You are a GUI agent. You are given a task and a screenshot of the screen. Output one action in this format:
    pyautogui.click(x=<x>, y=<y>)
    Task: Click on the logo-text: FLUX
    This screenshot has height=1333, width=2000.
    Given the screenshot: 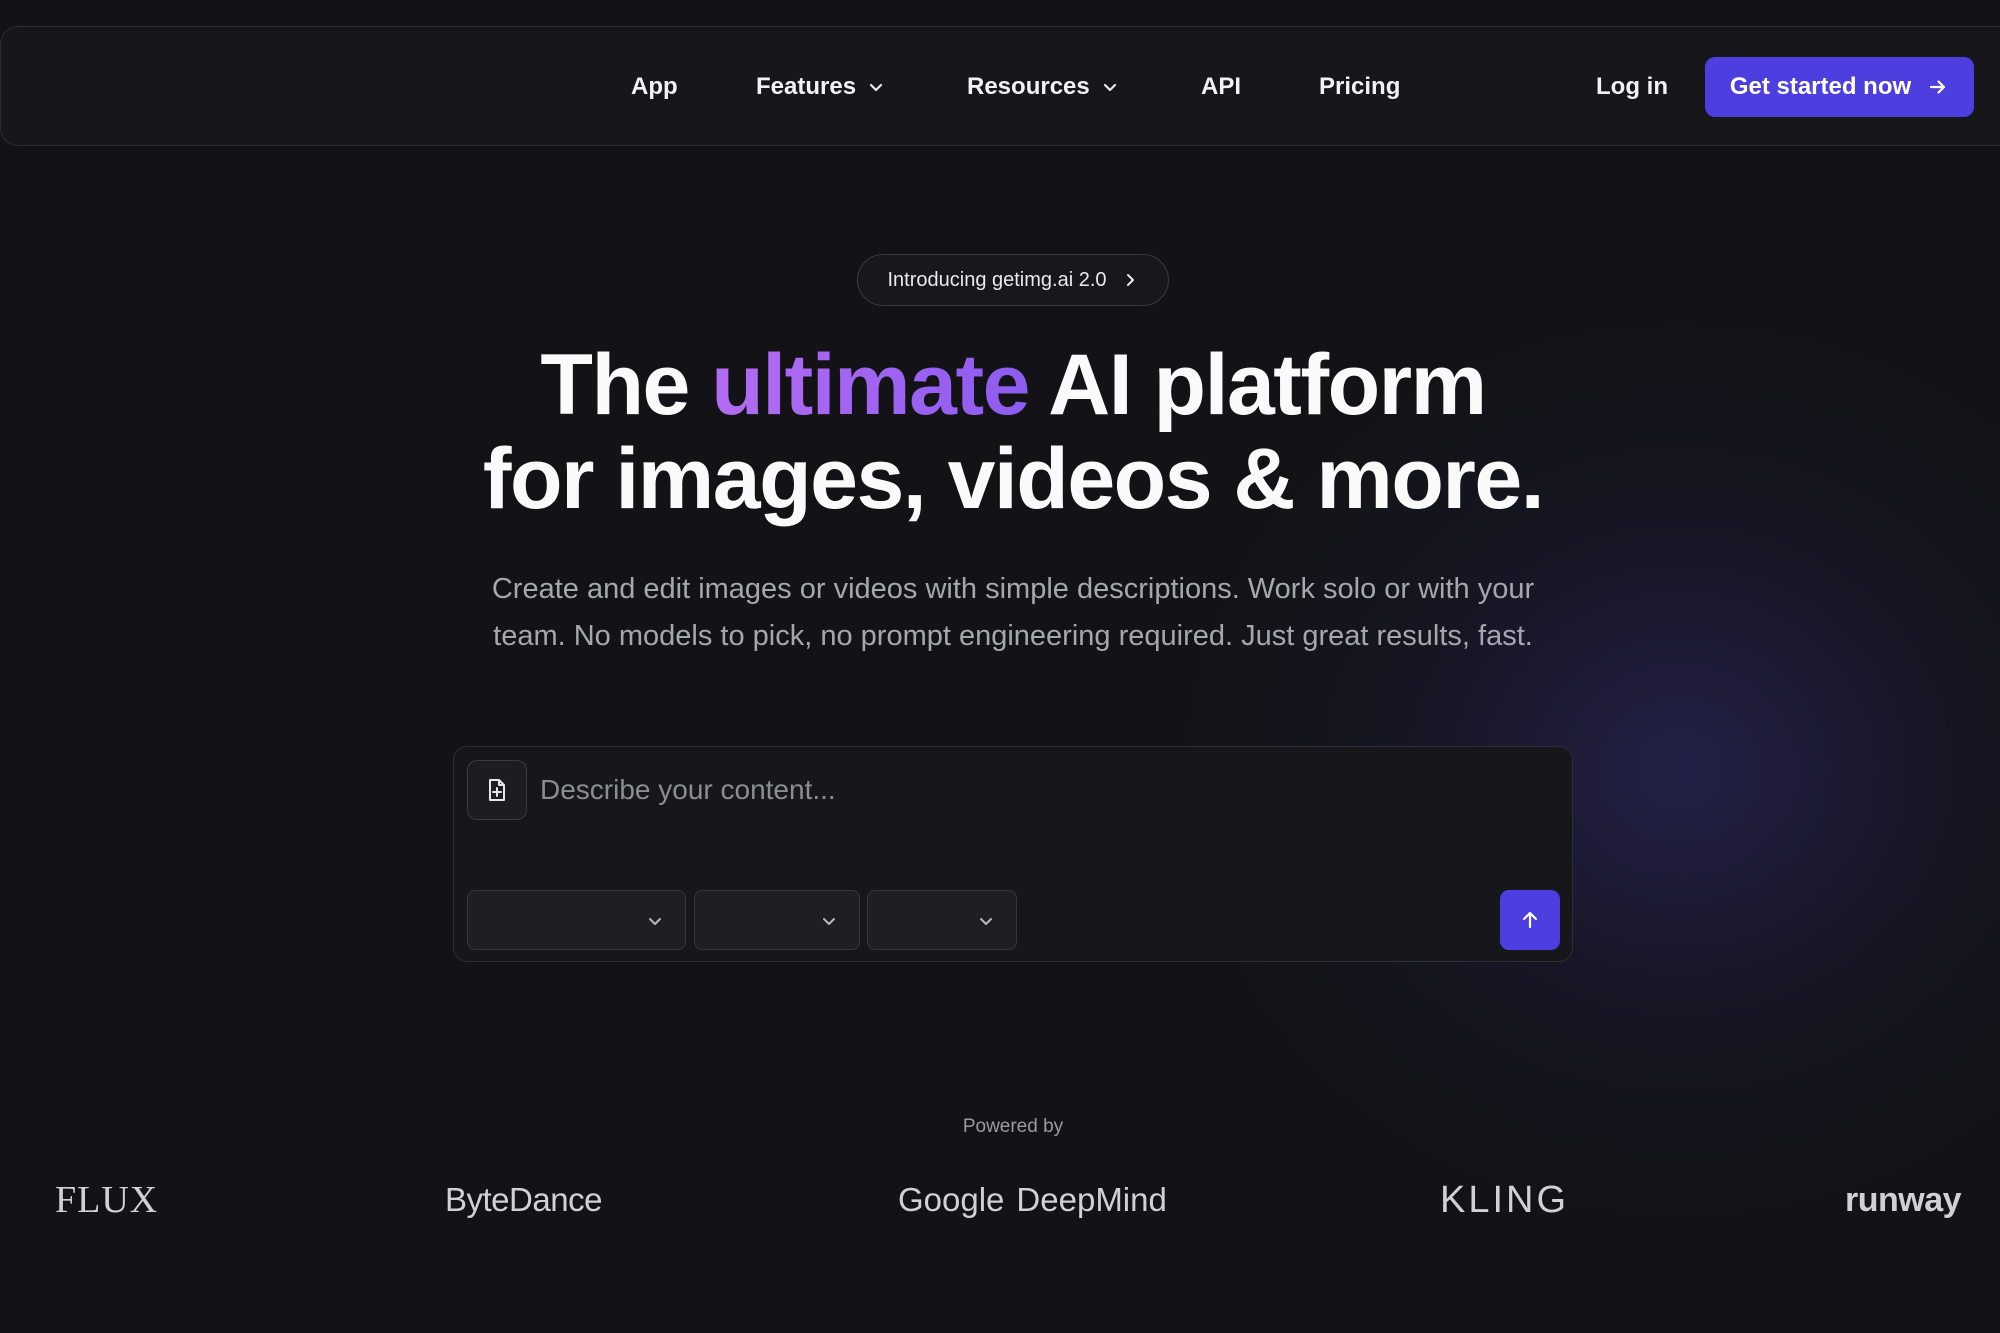 What is the action you would take?
    pyautogui.click(x=107, y=1200)
    